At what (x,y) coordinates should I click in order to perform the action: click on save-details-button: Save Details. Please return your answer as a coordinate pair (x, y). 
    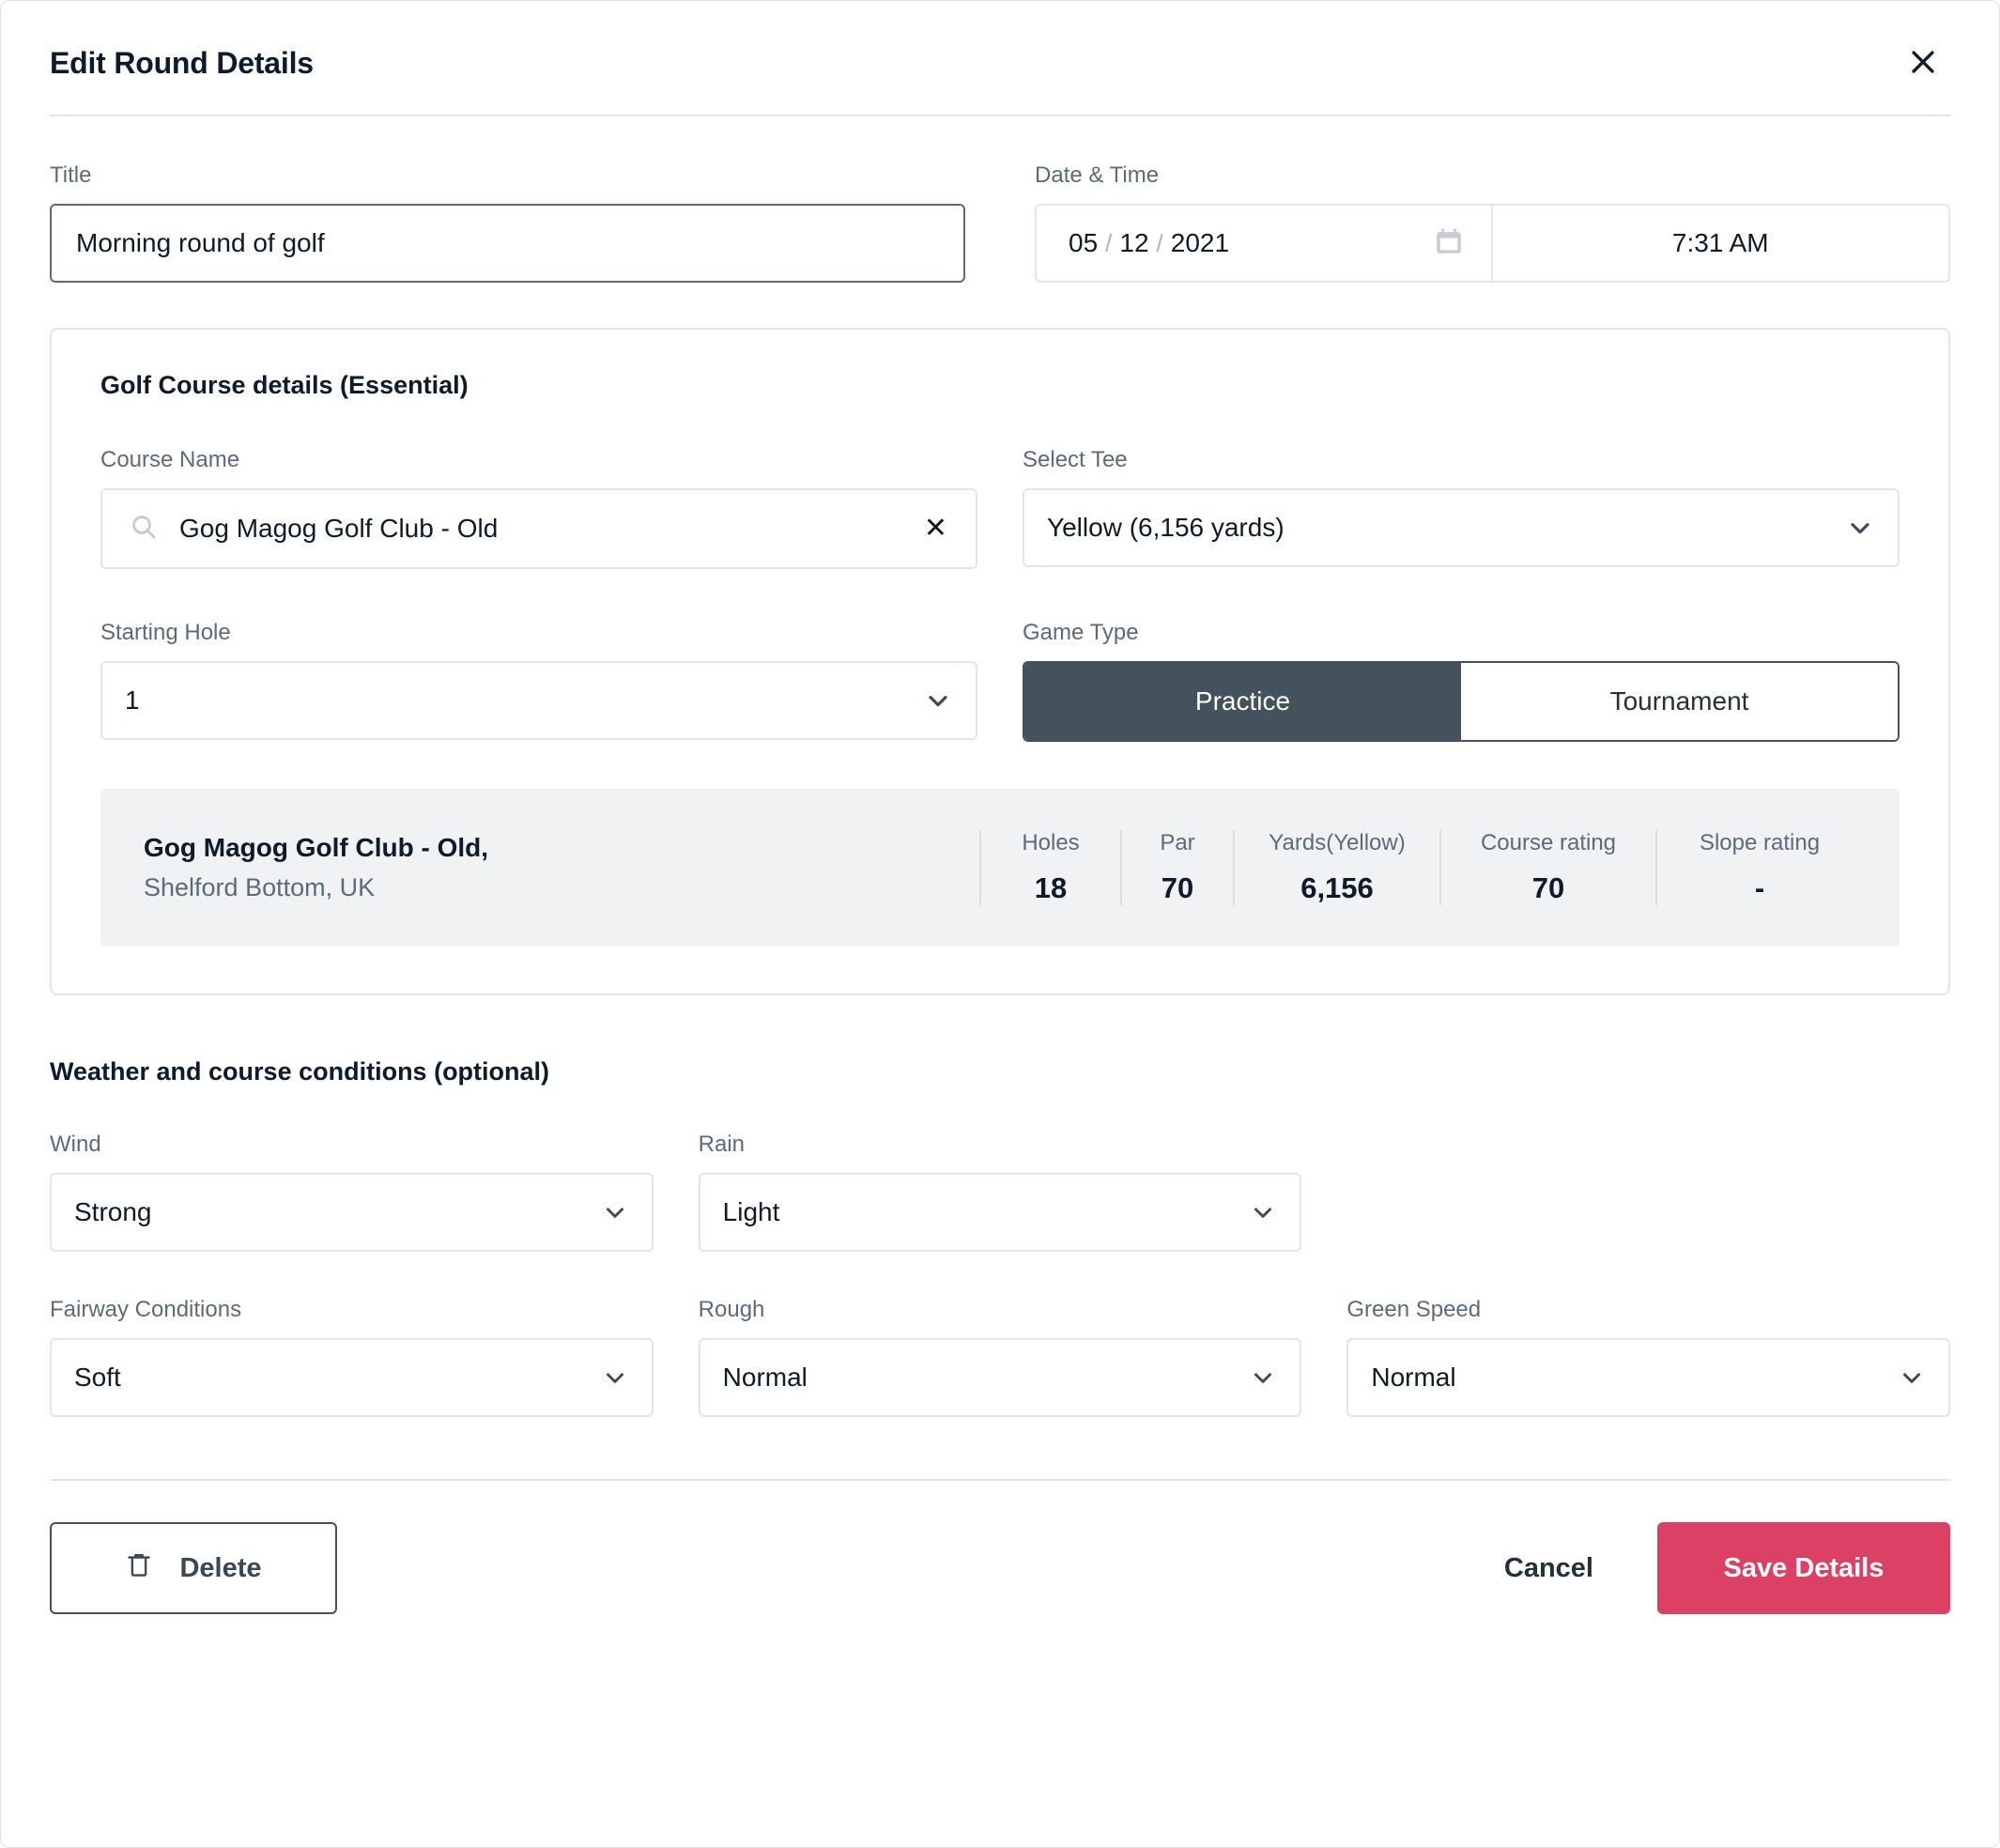
    Looking at the image, I should click on (1803, 1568).